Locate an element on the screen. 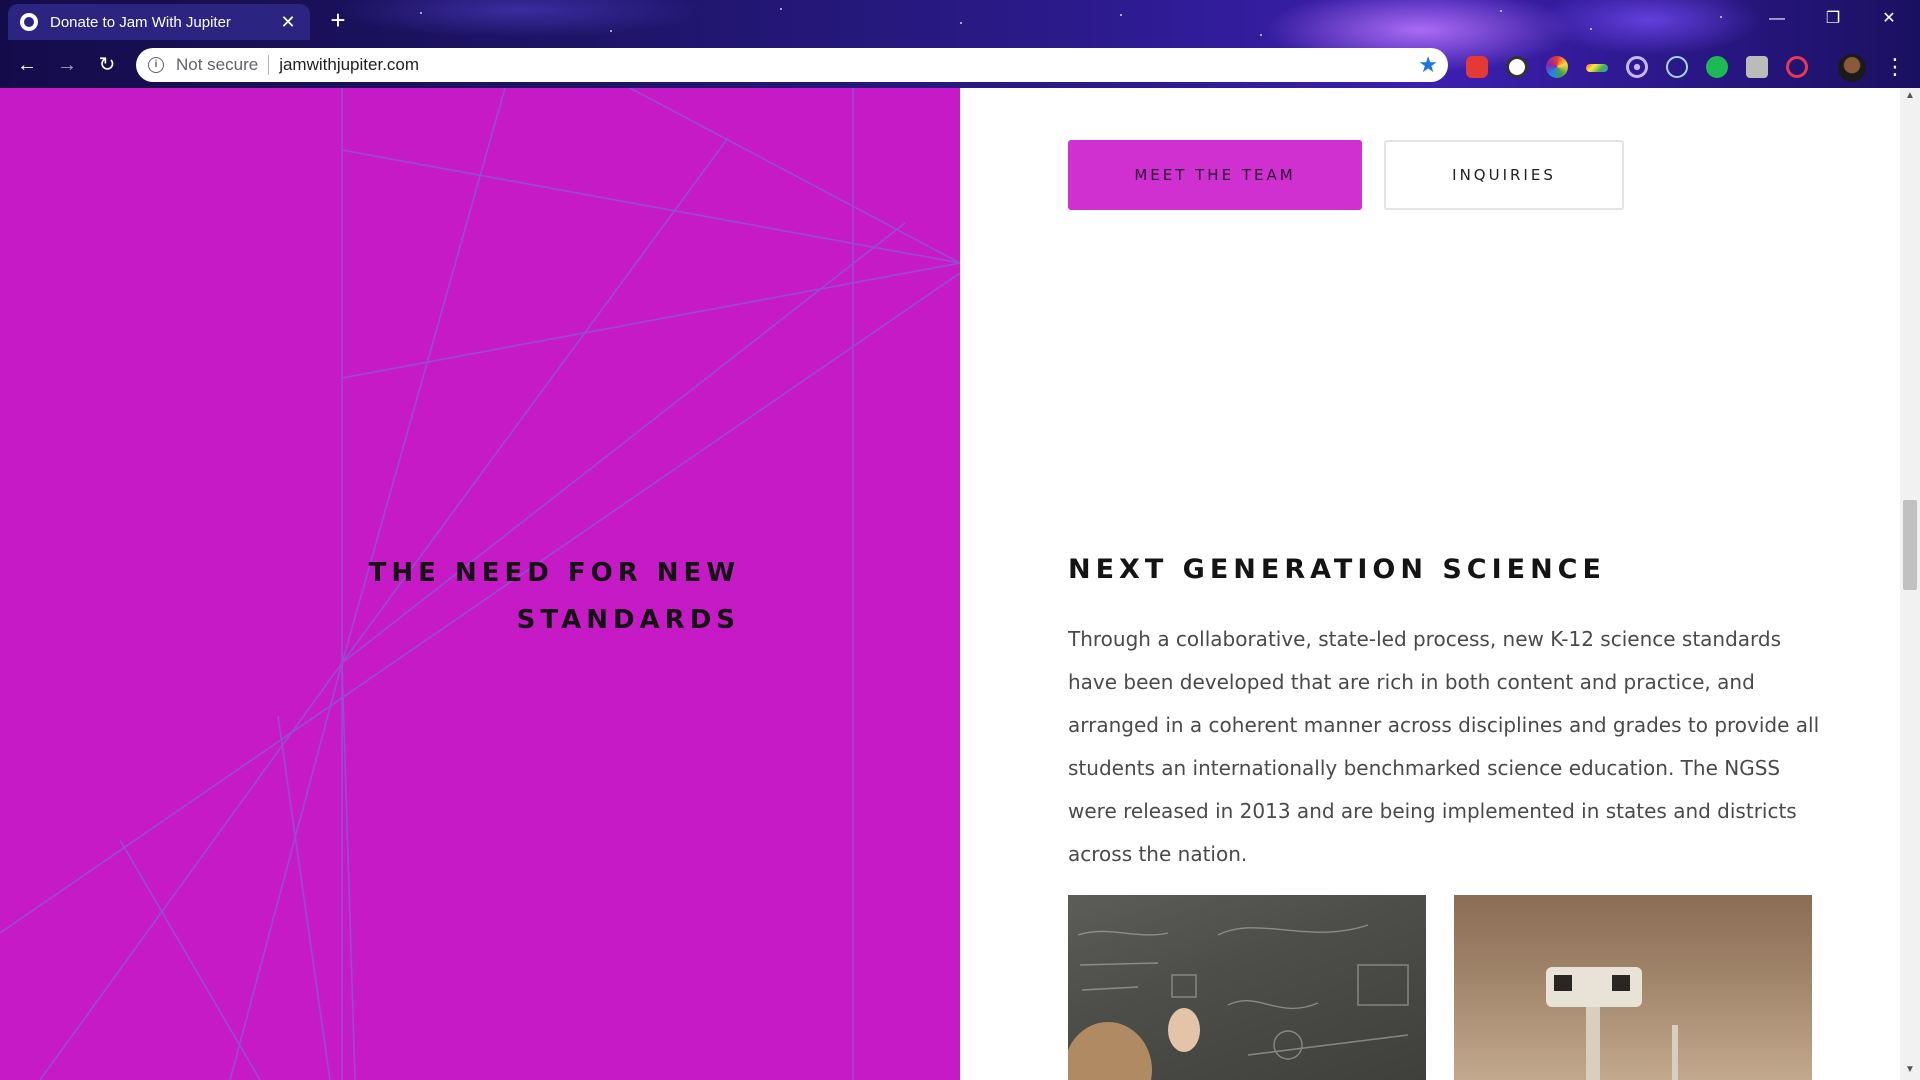  browser-tab: Donate to Jam With Jupiter ✕ is located at coordinates (159, 22).